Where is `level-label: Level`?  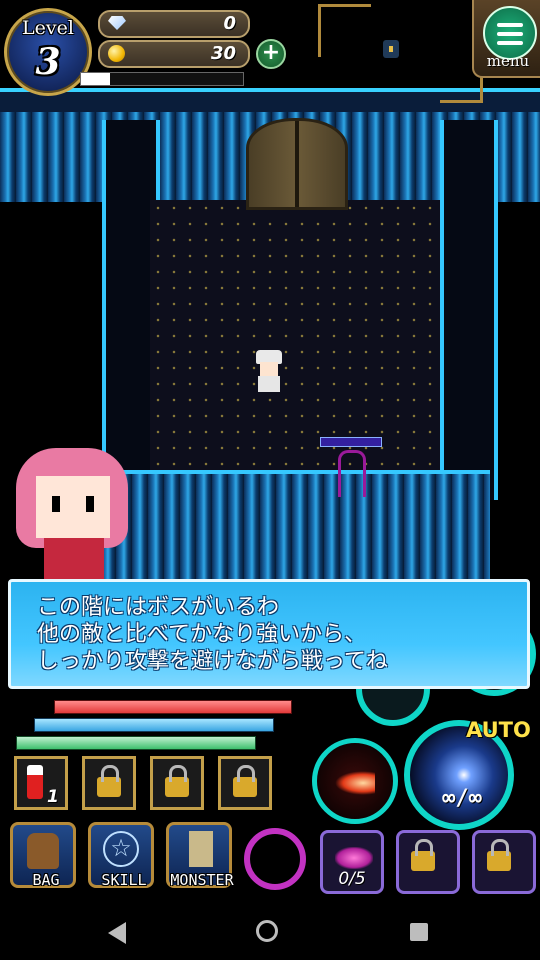
level-label: Level is located at coordinates (48, 28).